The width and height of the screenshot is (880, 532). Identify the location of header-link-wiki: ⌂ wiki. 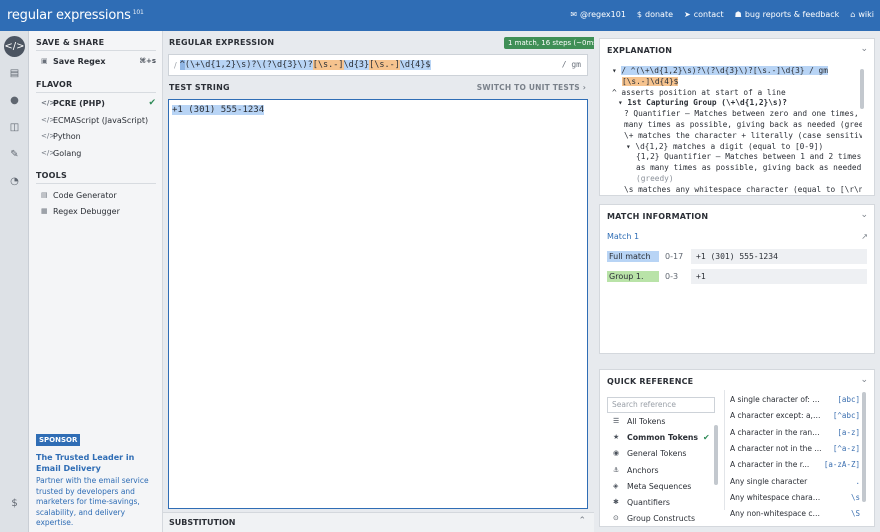
(862, 14).